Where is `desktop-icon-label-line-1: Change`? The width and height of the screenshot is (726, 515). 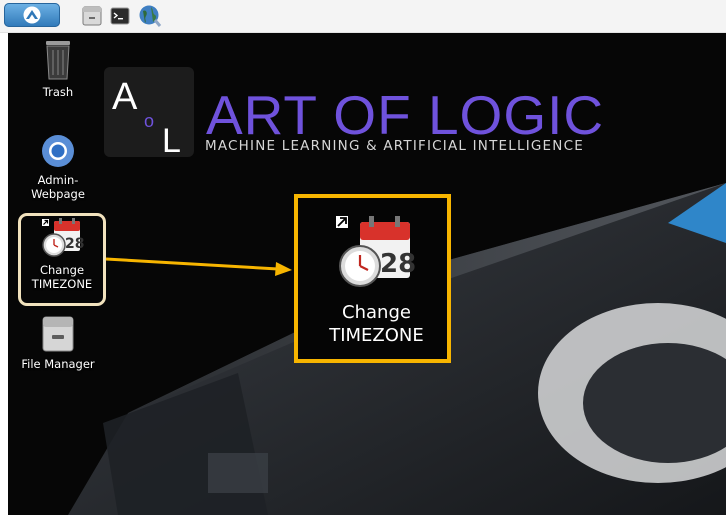 desktop-icon-label-line-1: Change is located at coordinates (62, 270).